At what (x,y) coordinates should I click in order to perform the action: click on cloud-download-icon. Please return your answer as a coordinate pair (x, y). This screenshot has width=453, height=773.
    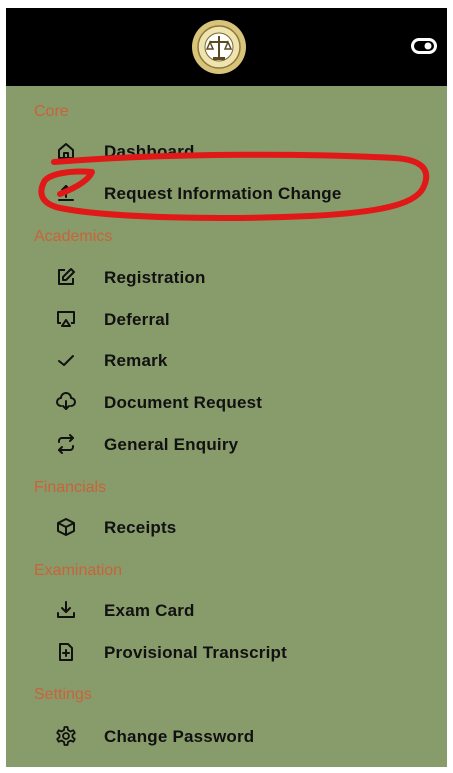
    Looking at the image, I should click on (66, 402).